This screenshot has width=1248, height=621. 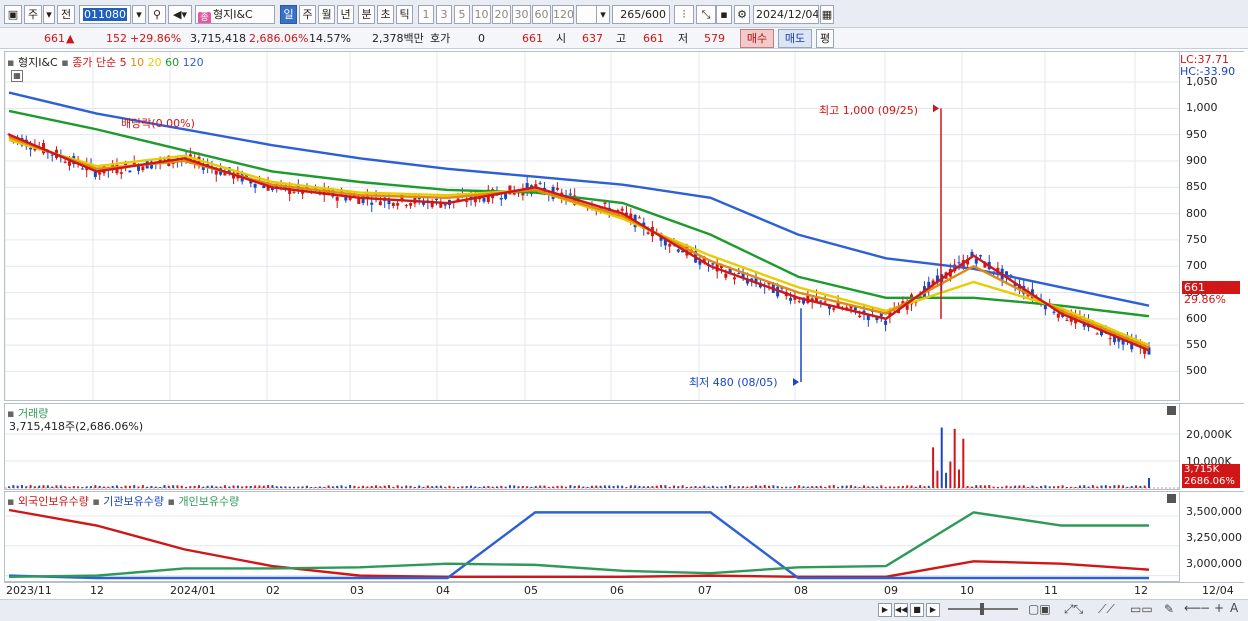 I want to click on last-price-pct: 29.86%, so click(x=1205, y=299).